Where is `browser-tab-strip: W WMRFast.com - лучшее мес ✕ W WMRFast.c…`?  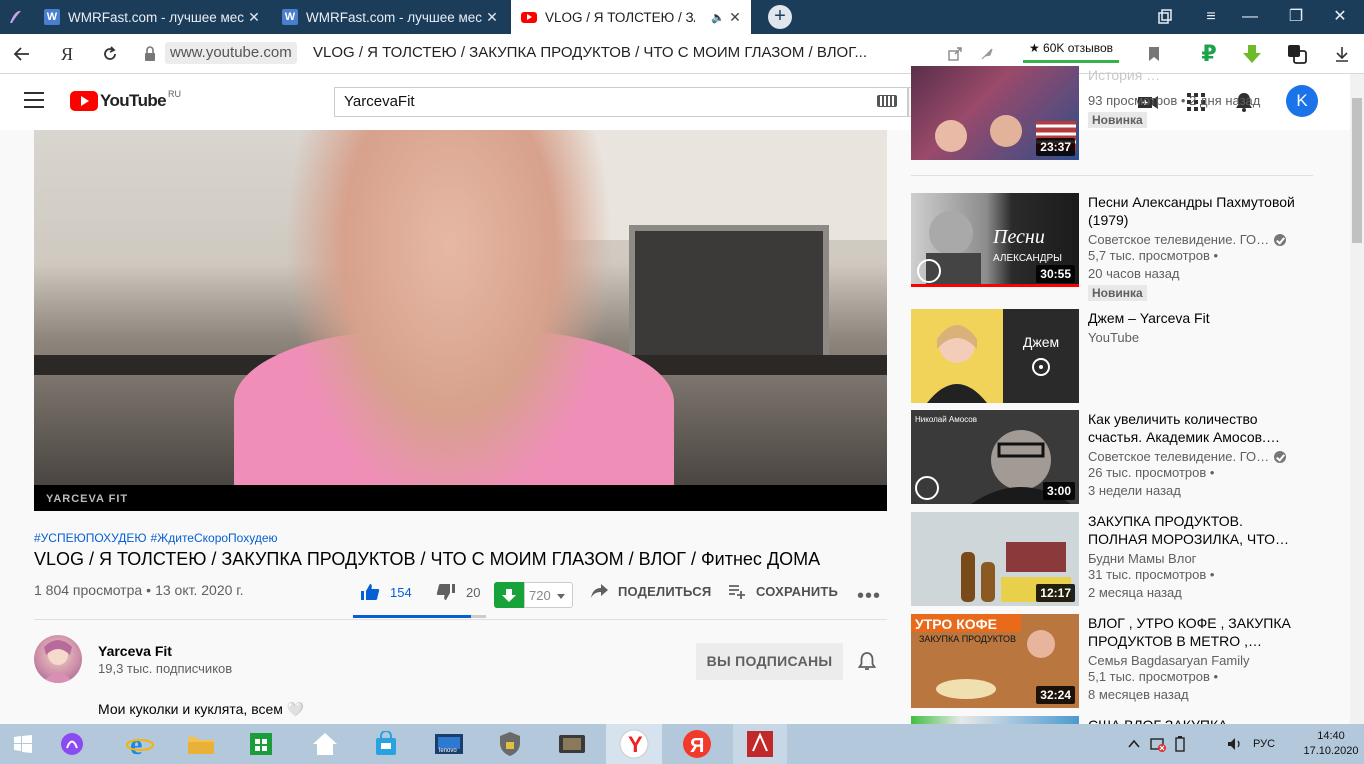 browser-tab-strip: W WMRFast.com - лучшее мес ✕ W WMRFast.c… is located at coordinates (682, 17).